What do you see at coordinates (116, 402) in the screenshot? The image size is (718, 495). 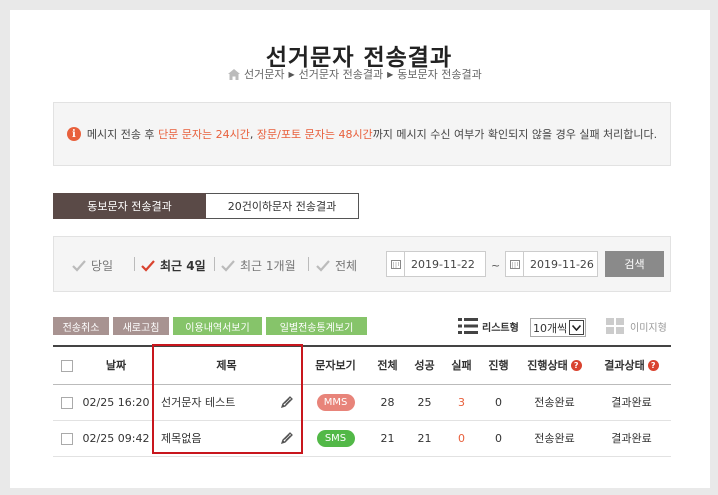 I see `row-date: 02/25 16:20` at bounding box center [116, 402].